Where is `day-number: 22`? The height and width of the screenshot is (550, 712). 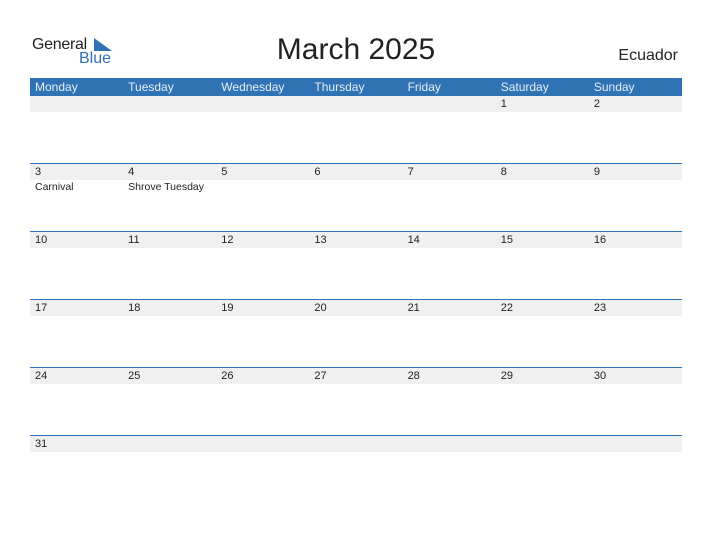 day-number: 22 is located at coordinates (506, 308).